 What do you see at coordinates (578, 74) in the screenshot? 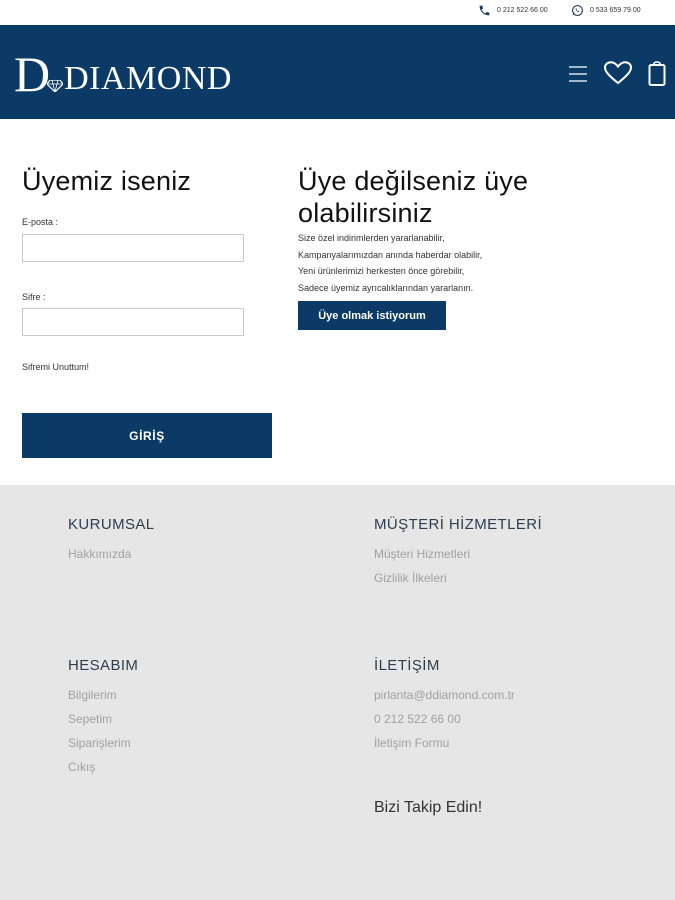
I see `menu-icon` at bounding box center [578, 74].